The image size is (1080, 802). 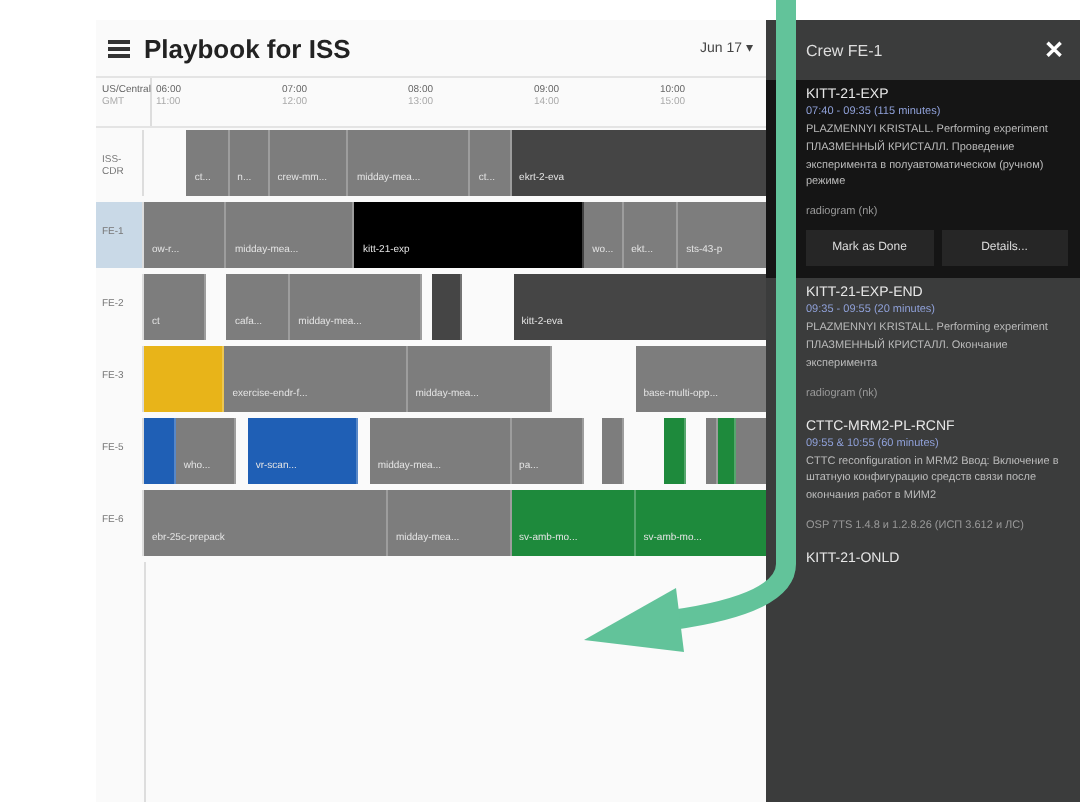 What do you see at coordinates (247, 48) in the screenshot?
I see `app-title: Playbook for ISS` at bounding box center [247, 48].